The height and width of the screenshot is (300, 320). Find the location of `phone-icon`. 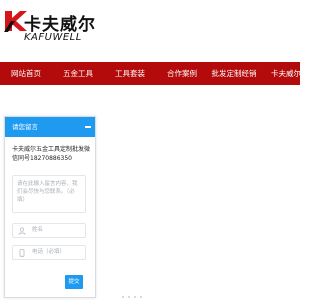

phone-icon is located at coordinates (22, 253).